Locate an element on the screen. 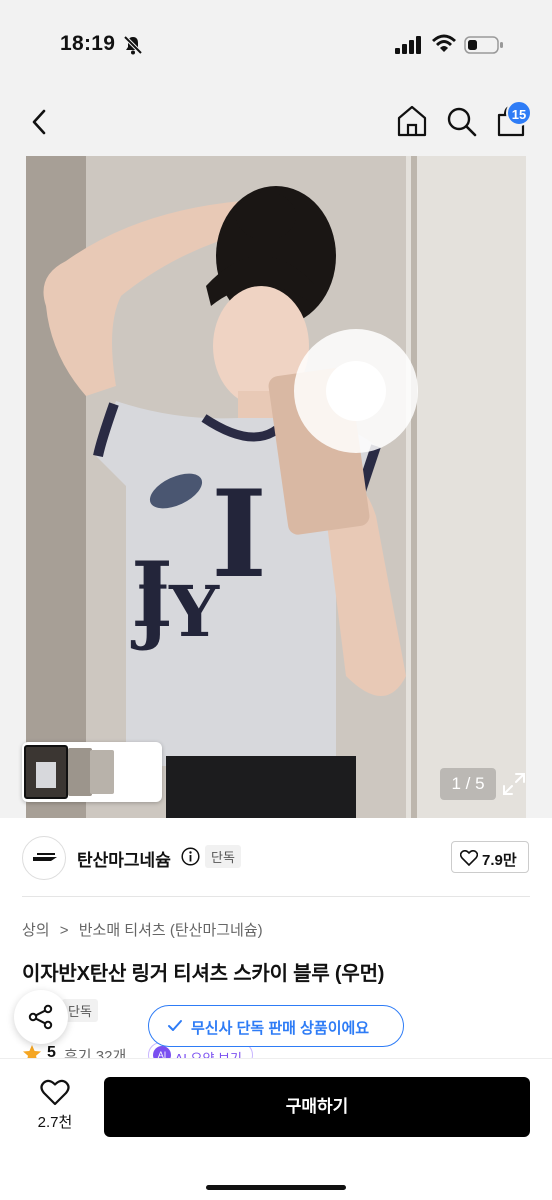 This screenshot has width=552, height=1200. heart-icon is located at coordinates (469, 858).